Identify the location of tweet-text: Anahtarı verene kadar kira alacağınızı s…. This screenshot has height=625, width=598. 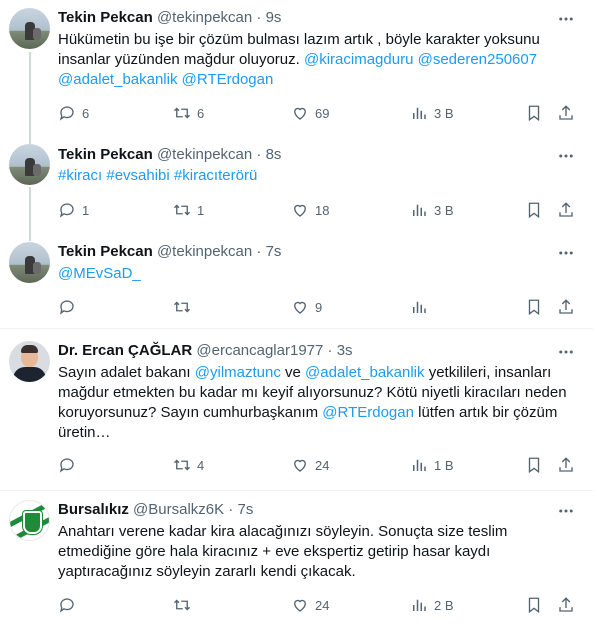
(283, 551).